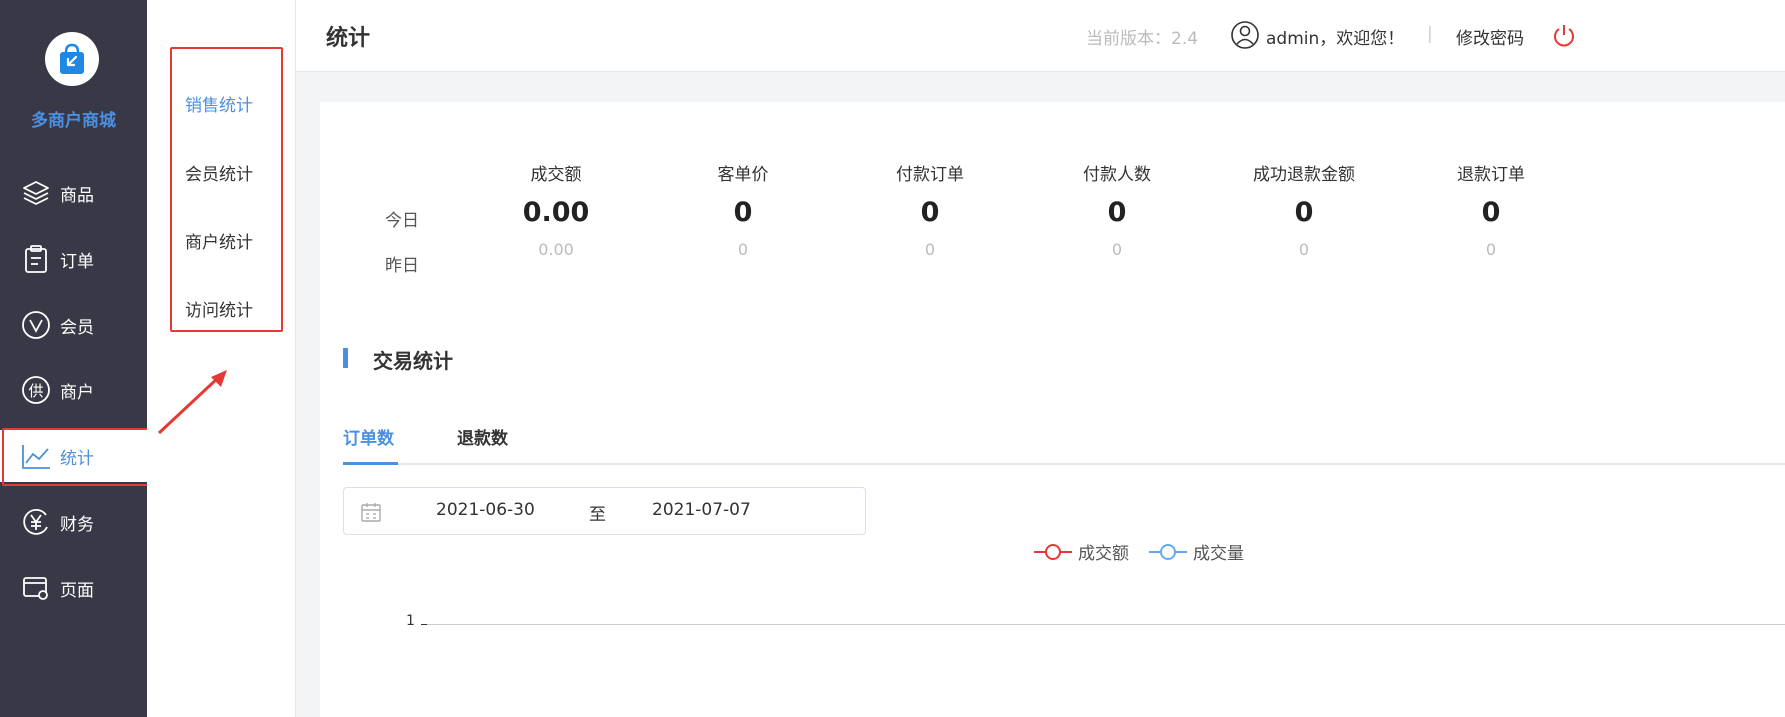 The image size is (1785, 717). What do you see at coordinates (485, 510) in the screenshot?
I see `date-start-input: 2021-06-30` at bounding box center [485, 510].